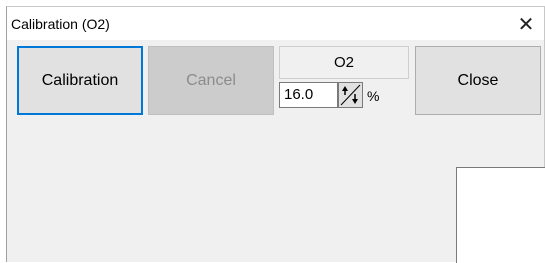 Image resolution: width=545 pixels, height=263 pixels. Describe the element at coordinates (350, 95) in the screenshot. I see `up-down-spin-icon` at that location.